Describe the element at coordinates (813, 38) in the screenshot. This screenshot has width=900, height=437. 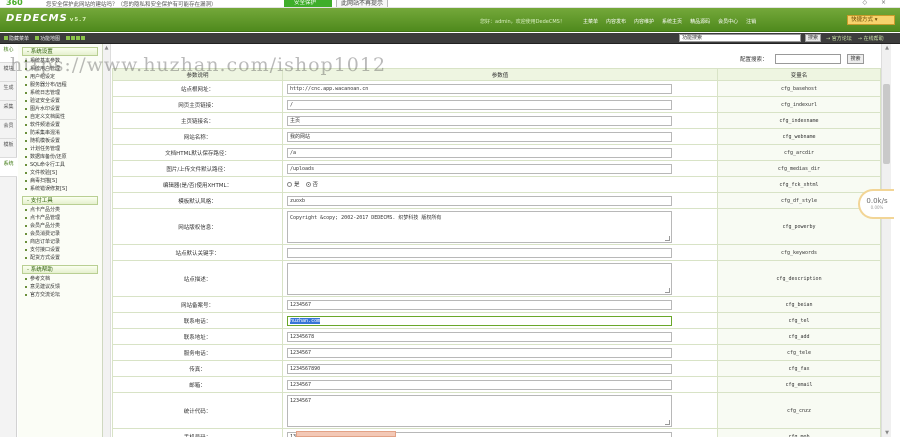
I see `function-search-button: 搜索` at that location.